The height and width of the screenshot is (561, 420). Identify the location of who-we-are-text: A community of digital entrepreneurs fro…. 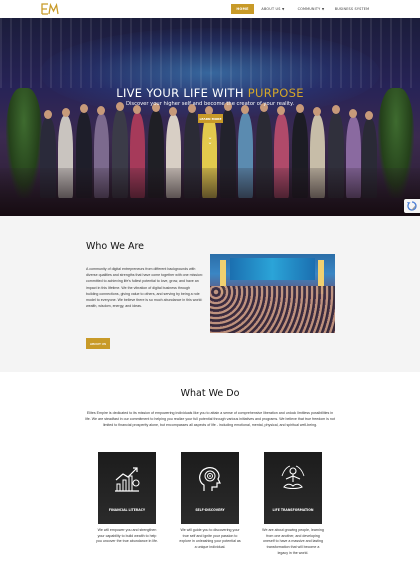
(144, 288).